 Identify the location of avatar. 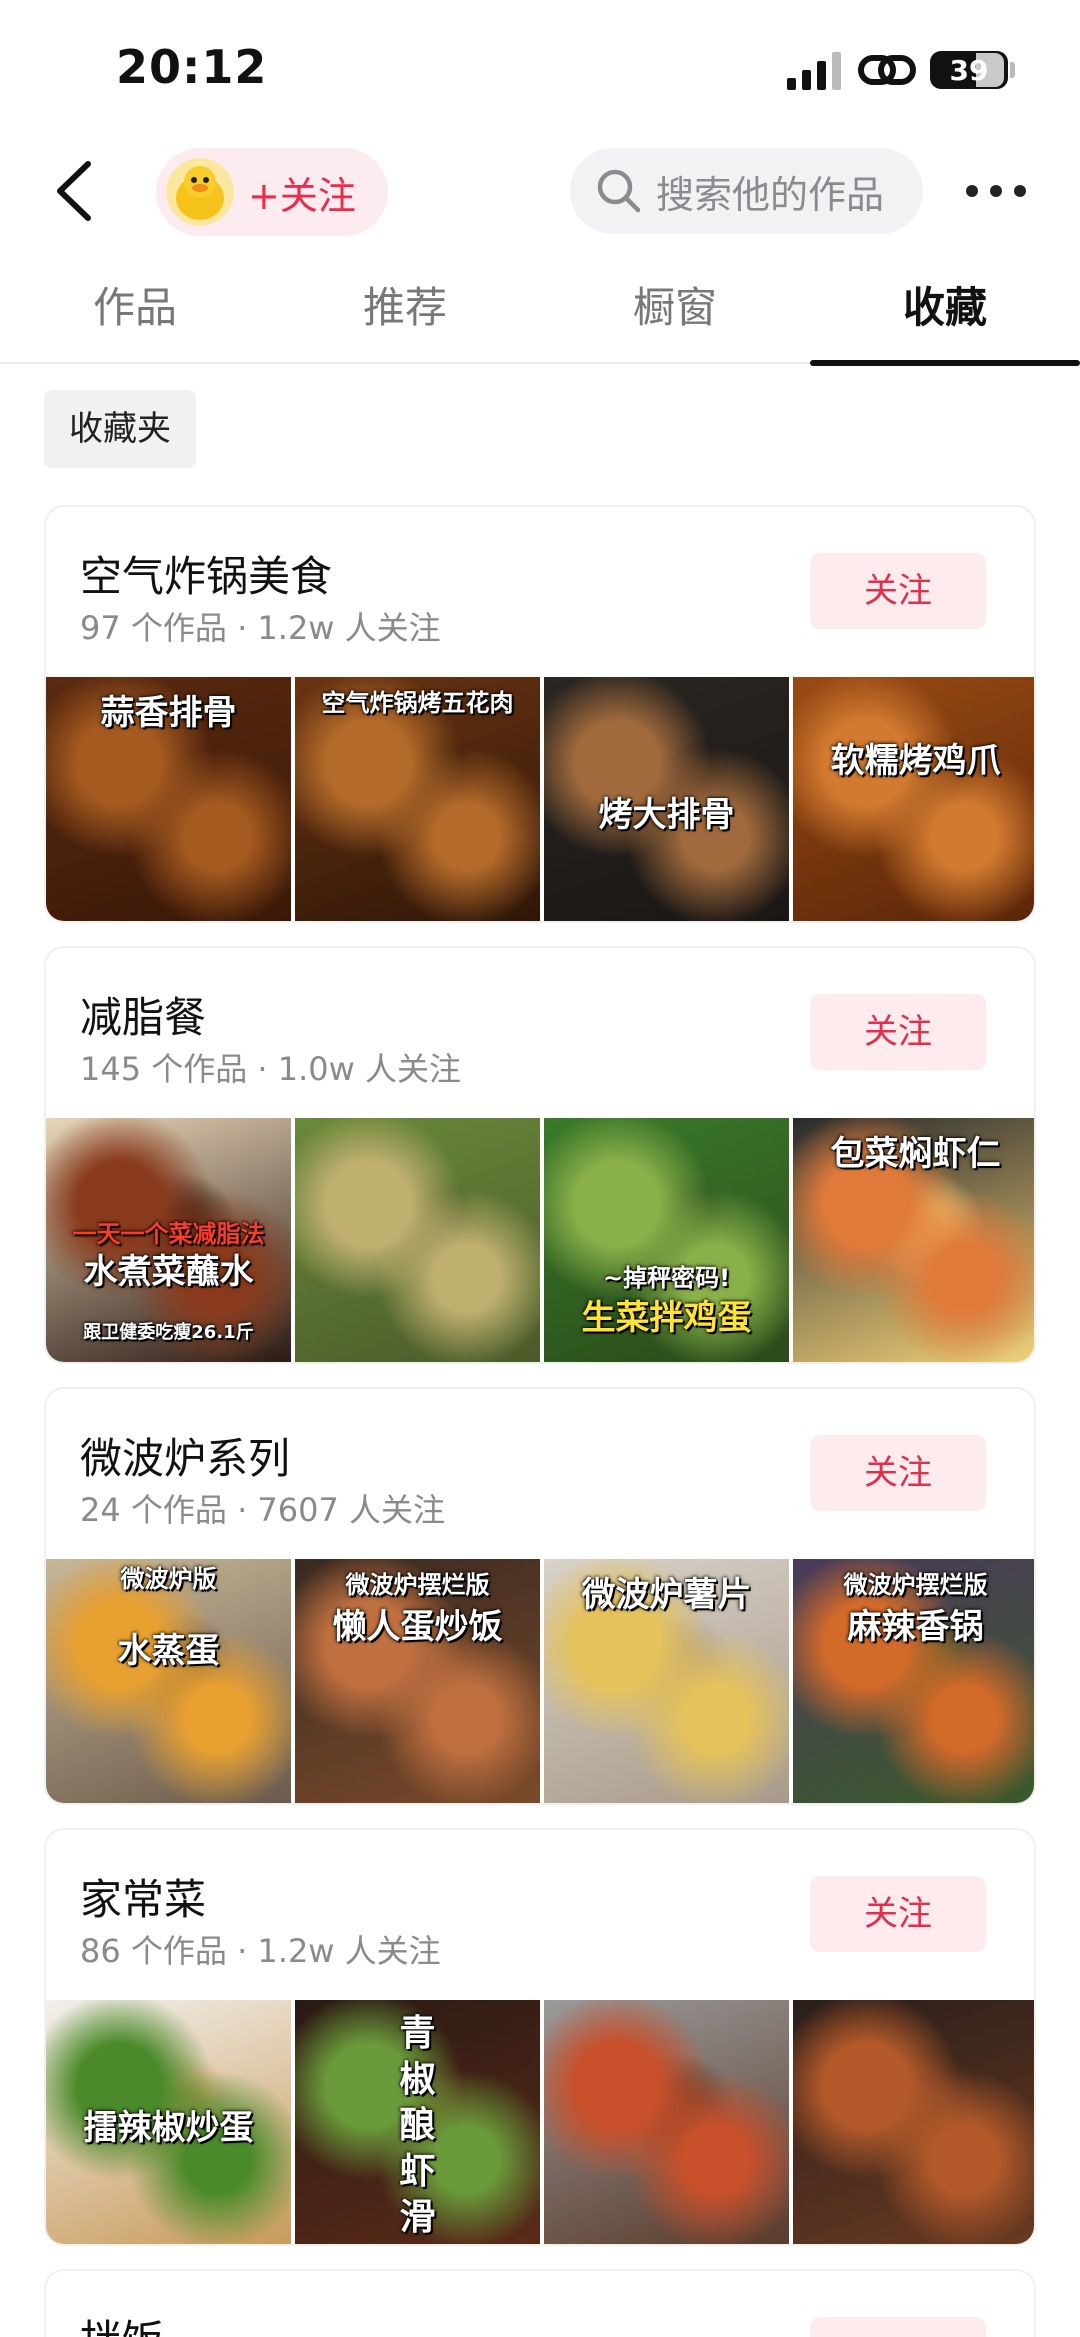
(200, 192).